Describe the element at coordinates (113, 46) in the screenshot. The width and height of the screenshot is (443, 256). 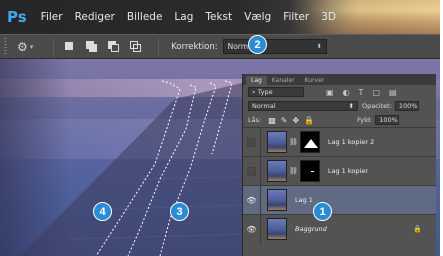
I see `subtract-from-selection-button` at that location.